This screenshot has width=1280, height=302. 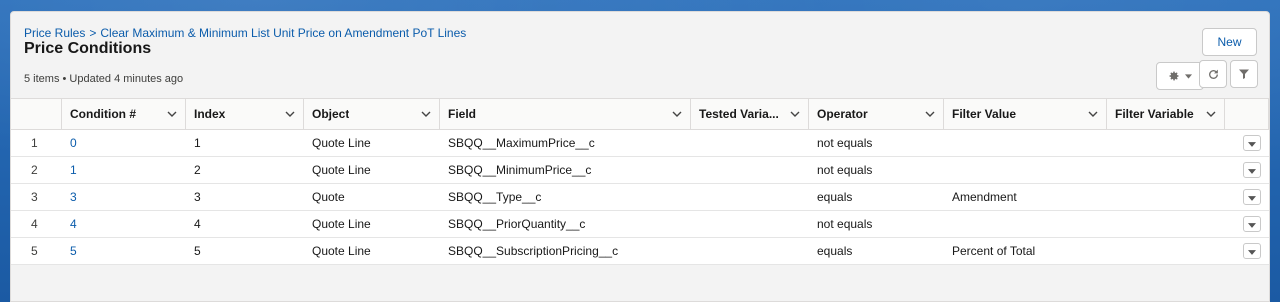 What do you see at coordinates (372, 114) in the screenshot?
I see `column-header-object: Object` at bounding box center [372, 114].